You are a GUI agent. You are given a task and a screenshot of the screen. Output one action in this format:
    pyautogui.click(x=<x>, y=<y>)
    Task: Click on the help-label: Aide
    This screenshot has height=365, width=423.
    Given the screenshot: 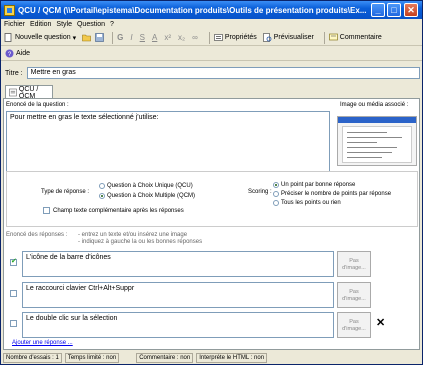 What is the action you would take?
    pyautogui.click(x=23, y=53)
    